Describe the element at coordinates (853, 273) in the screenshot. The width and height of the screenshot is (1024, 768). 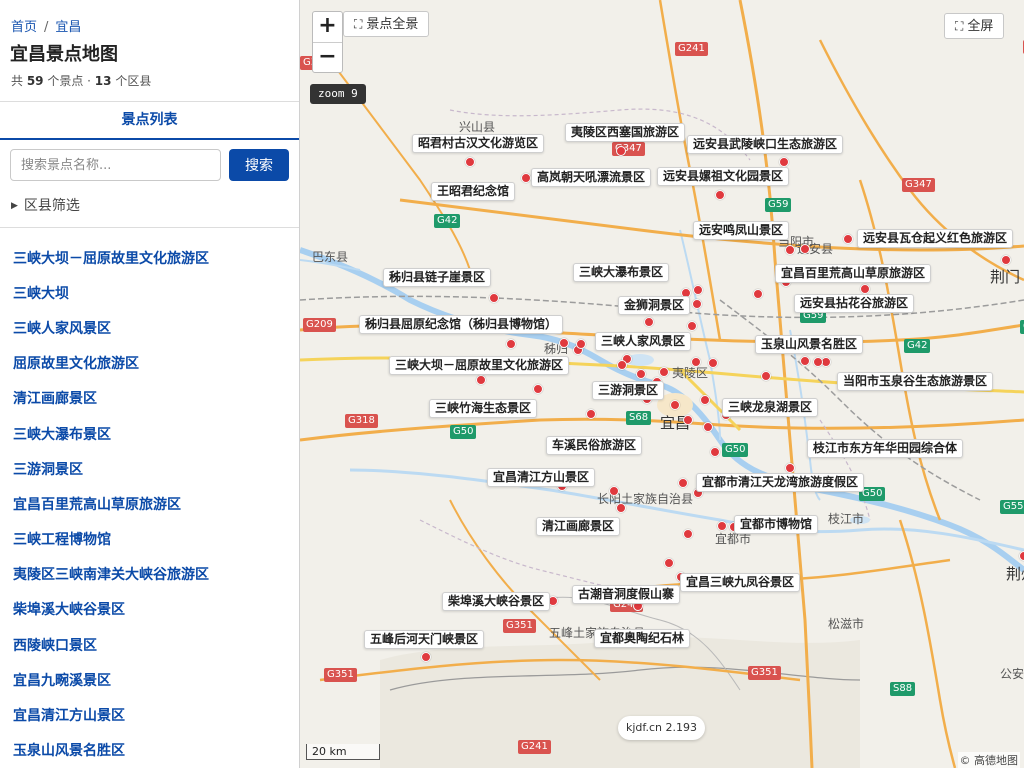
I see `spot-label: 宜昌百里荒高山草原旅游区` at that location.